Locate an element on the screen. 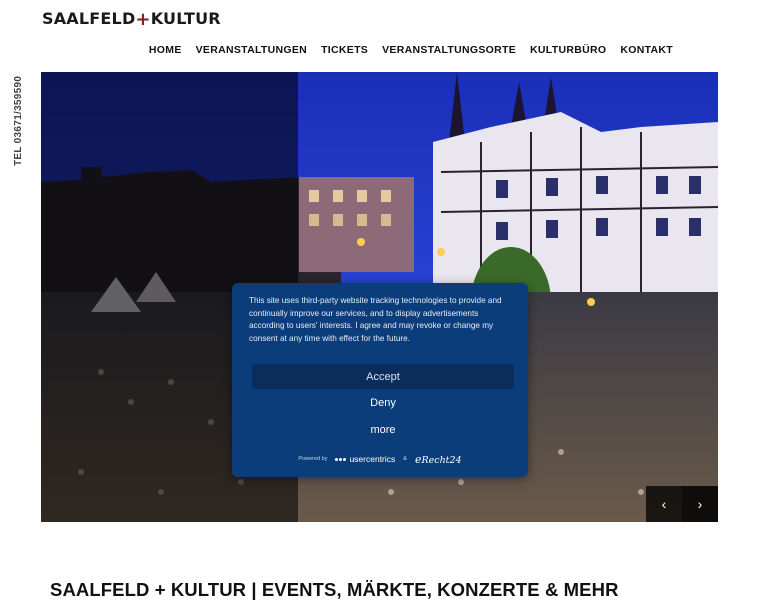 The height and width of the screenshot is (600, 760). slider-prev-button: ‹ is located at coordinates (664, 504).